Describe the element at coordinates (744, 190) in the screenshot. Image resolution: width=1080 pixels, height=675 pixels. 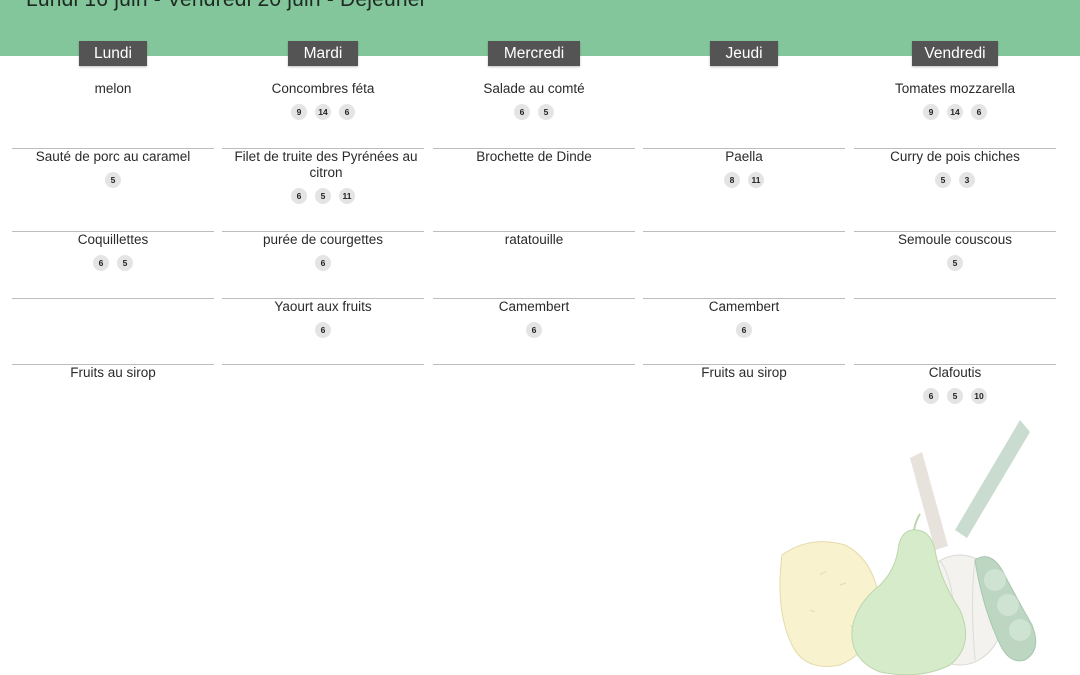
I see `course-cell: Paella 8 11` at that location.